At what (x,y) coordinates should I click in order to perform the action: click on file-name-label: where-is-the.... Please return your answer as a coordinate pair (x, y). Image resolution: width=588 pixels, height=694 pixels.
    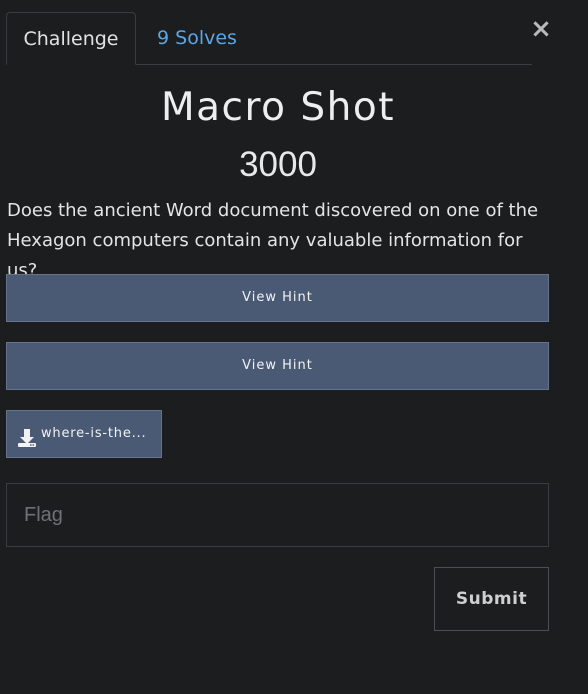
    Looking at the image, I should click on (94, 433).